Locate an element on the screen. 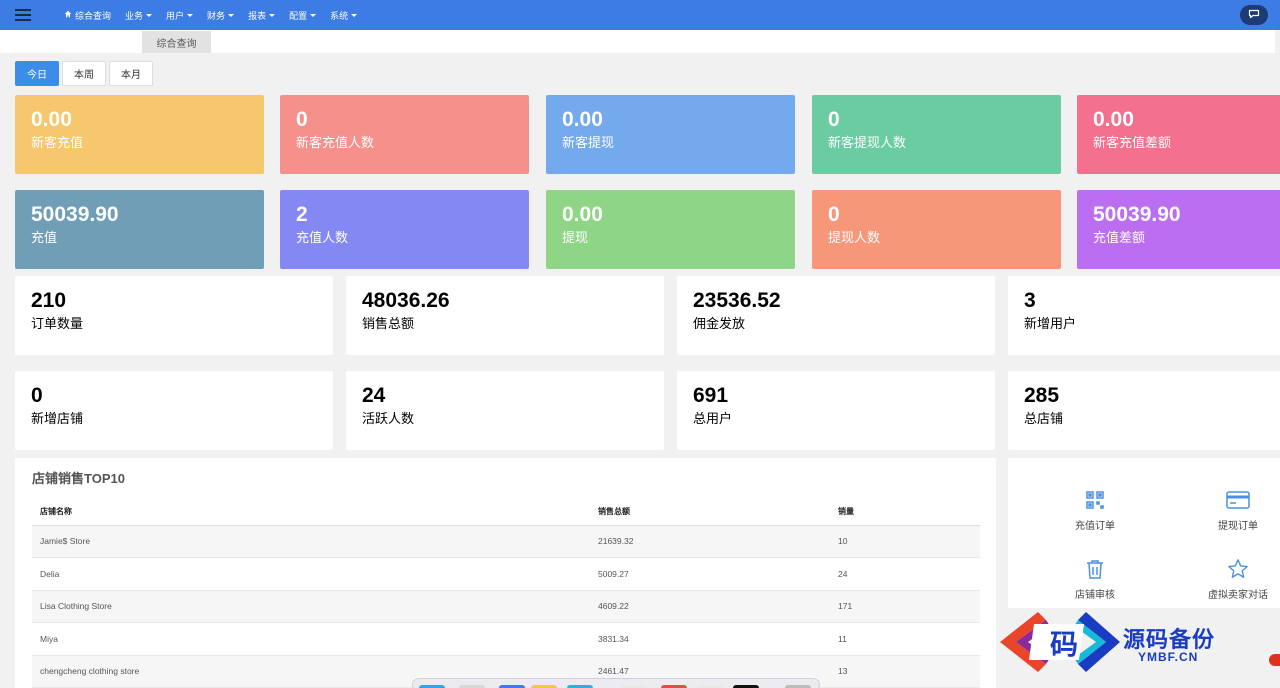 The width and height of the screenshot is (1280, 688). table-row: Jamie$ Store 21639.32 10 is located at coordinates (506, 541).